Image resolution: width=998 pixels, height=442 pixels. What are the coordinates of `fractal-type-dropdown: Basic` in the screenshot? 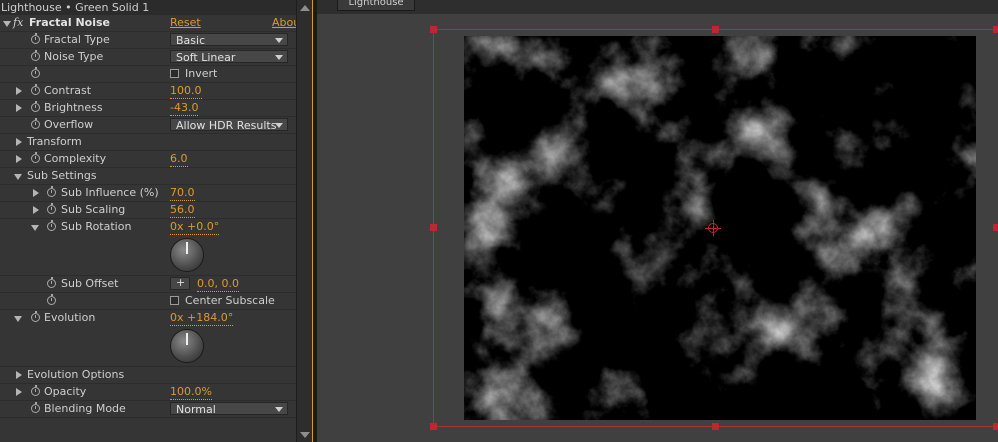 It's located at (229, 39).